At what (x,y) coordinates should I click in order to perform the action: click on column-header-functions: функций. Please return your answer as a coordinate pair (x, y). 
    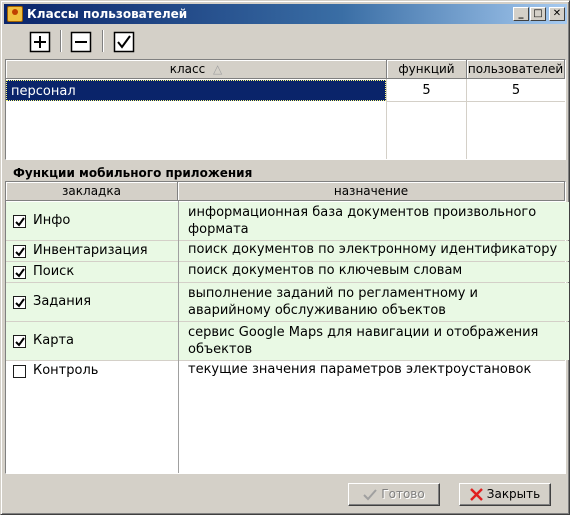
    Looking at the image, I should click on (427, 69).